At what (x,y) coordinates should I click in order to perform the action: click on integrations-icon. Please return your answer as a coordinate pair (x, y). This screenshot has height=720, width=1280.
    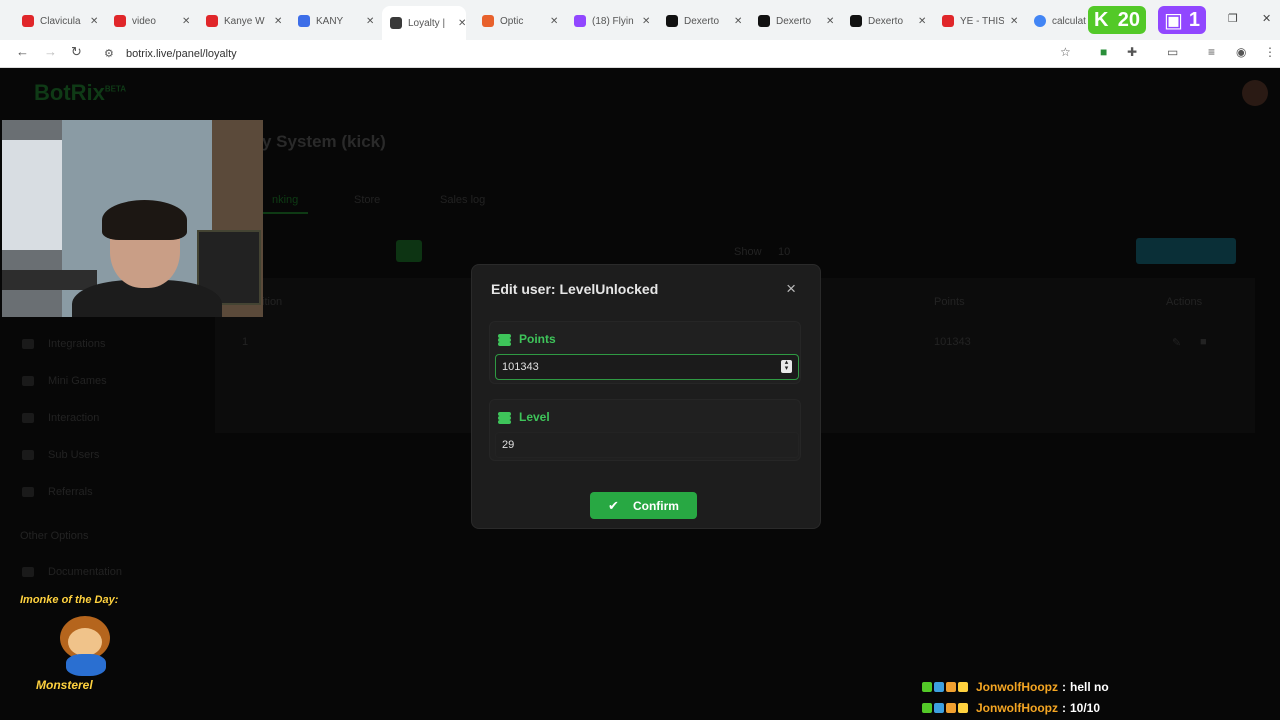
    Looking at the image, I should click on (28, 344).